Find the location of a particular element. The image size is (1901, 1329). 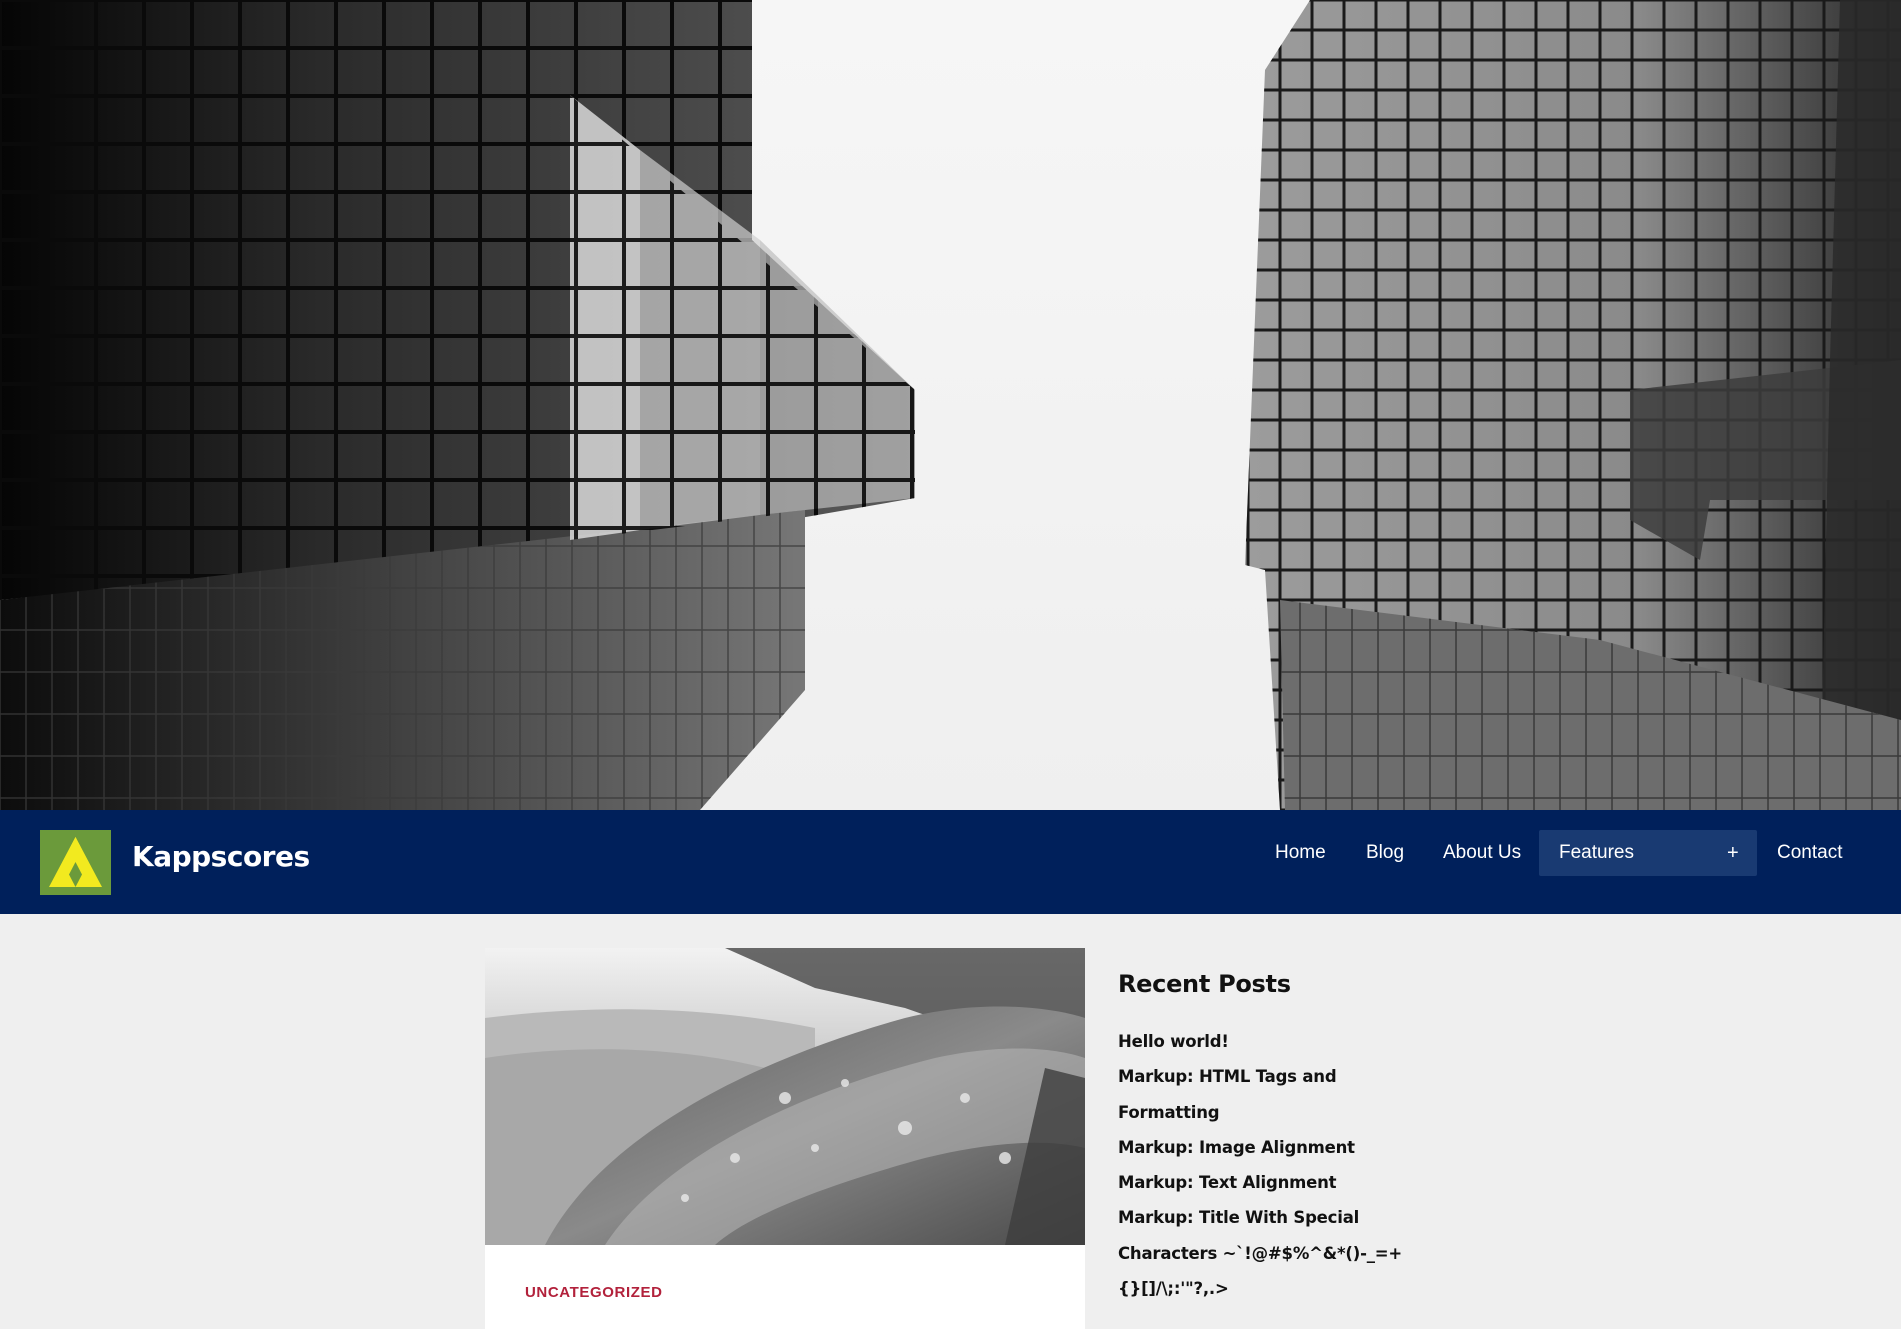

recent-post-link: Hello world! is located at coordinates (1278, 1041).